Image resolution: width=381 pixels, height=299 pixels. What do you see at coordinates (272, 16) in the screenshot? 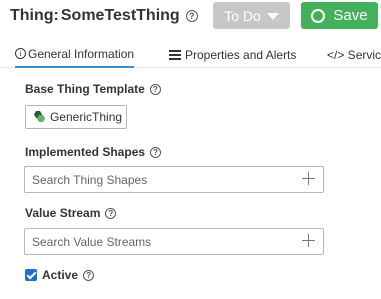
I see `caret-down-icon` at bounding box center [272, 16].